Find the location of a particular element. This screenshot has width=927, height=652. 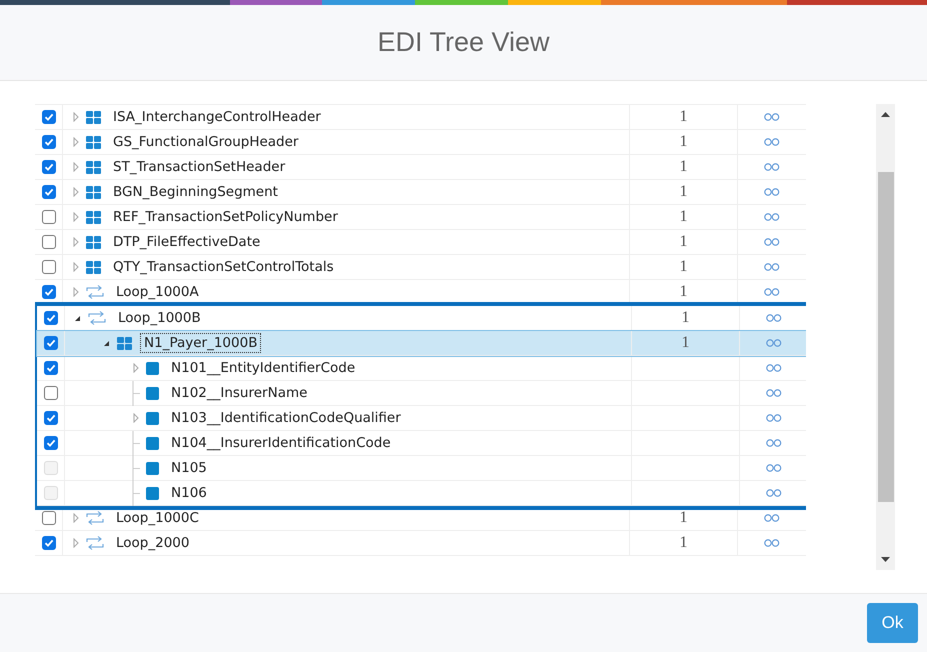

tree-row: DTP_FileEffectiveDate 1 is located at coordinates (420, 242).